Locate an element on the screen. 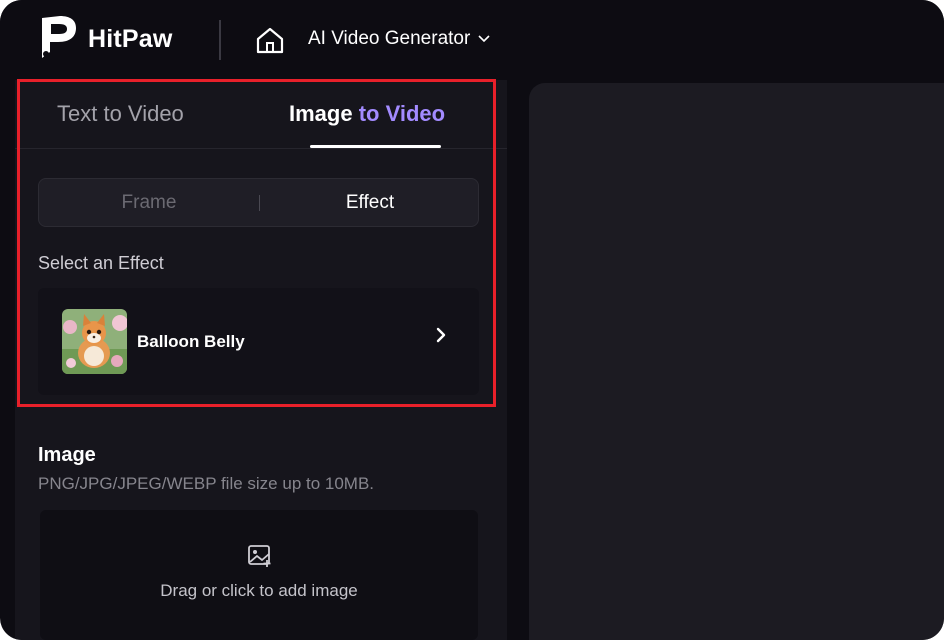 The width and height of the screenshot is (944, 640). upload-instruction: Drag or click to add image is located at coordinates (259, 590).